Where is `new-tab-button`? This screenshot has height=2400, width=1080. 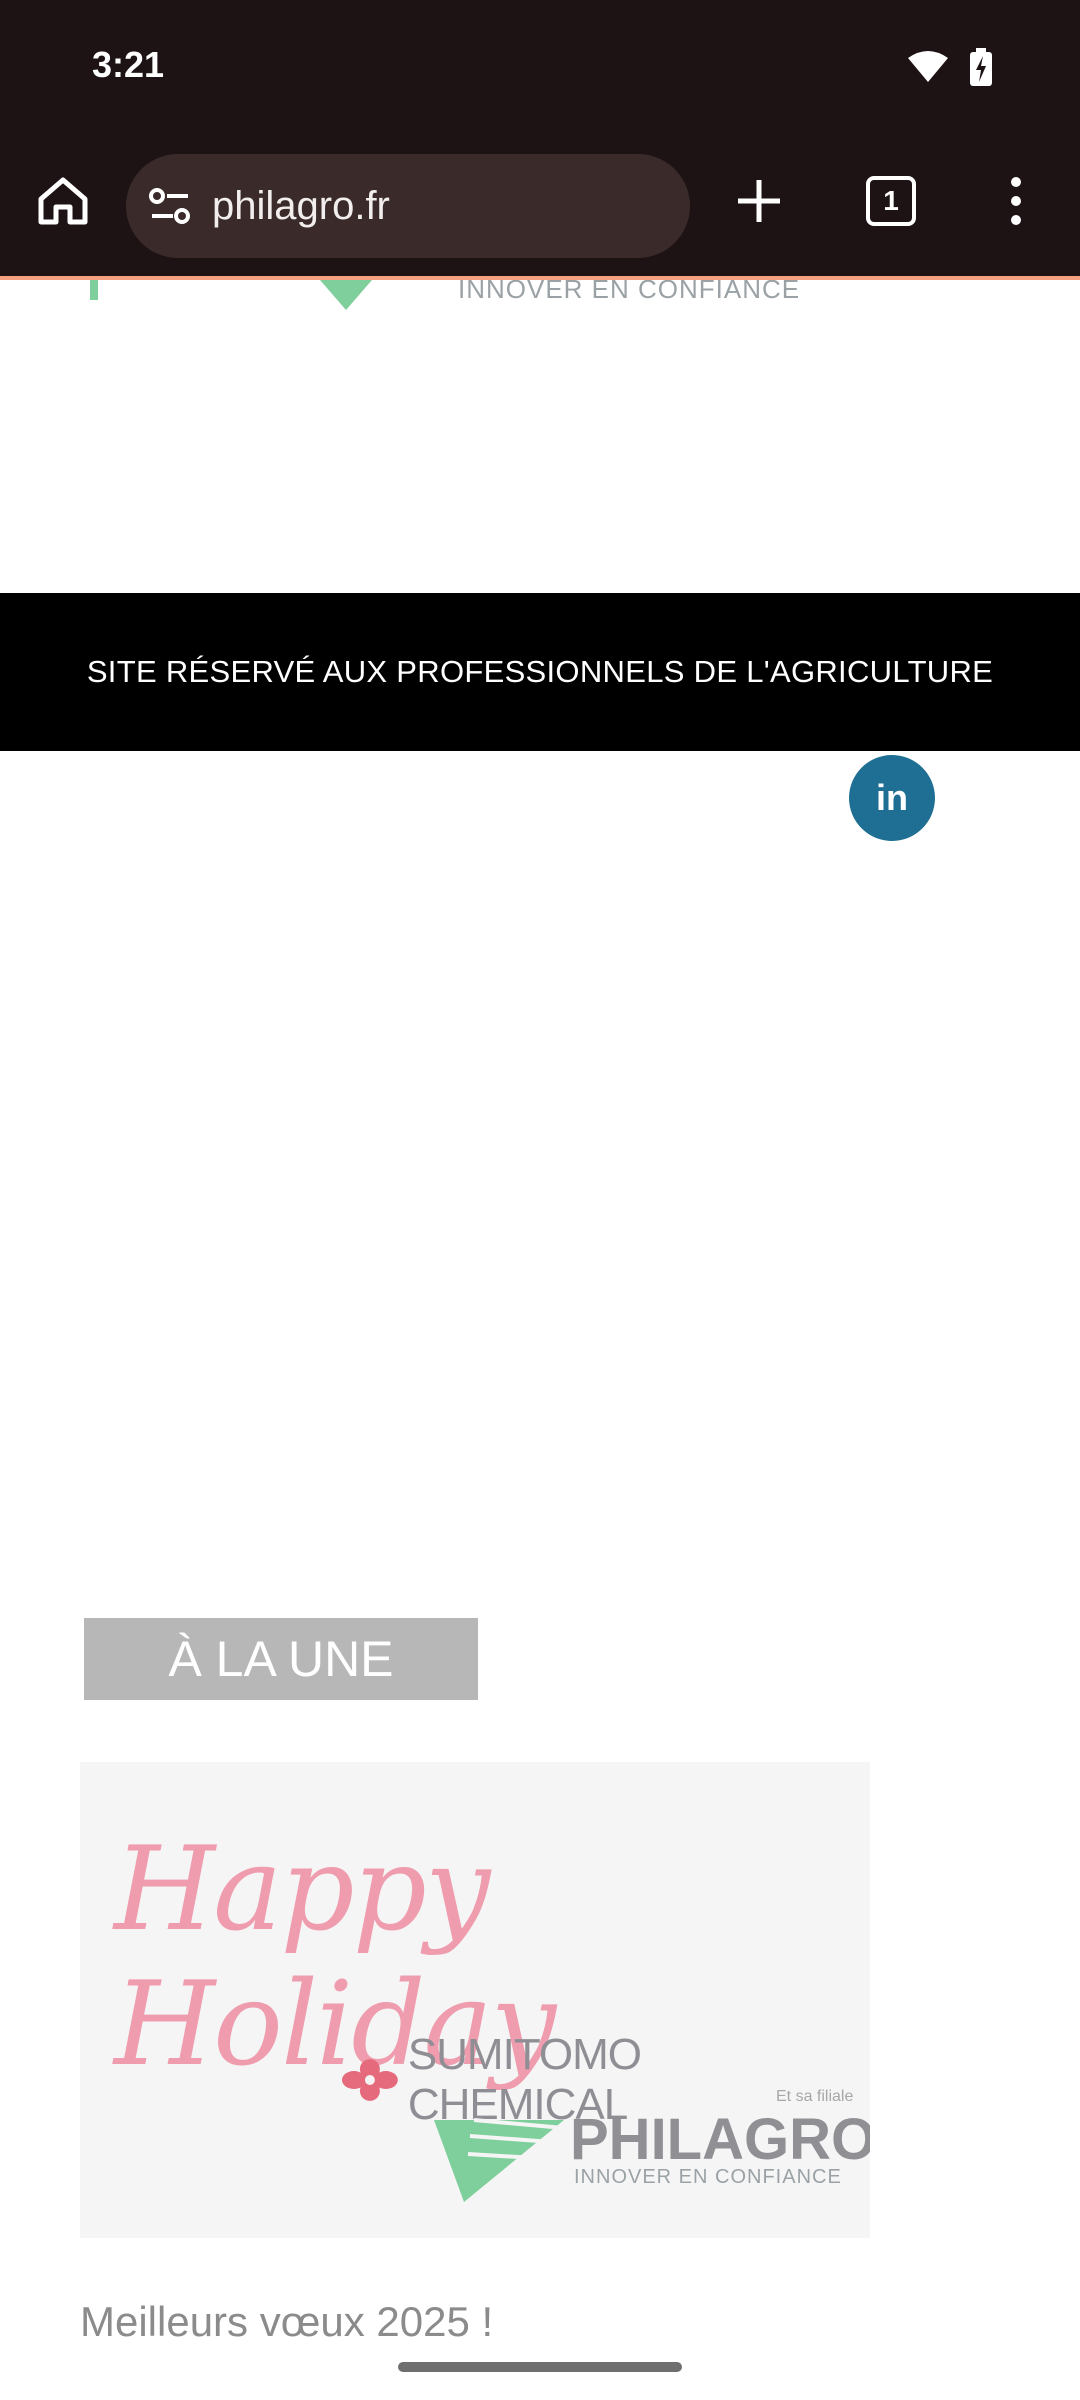
new-tab-button is located at coordinates (759, 201).